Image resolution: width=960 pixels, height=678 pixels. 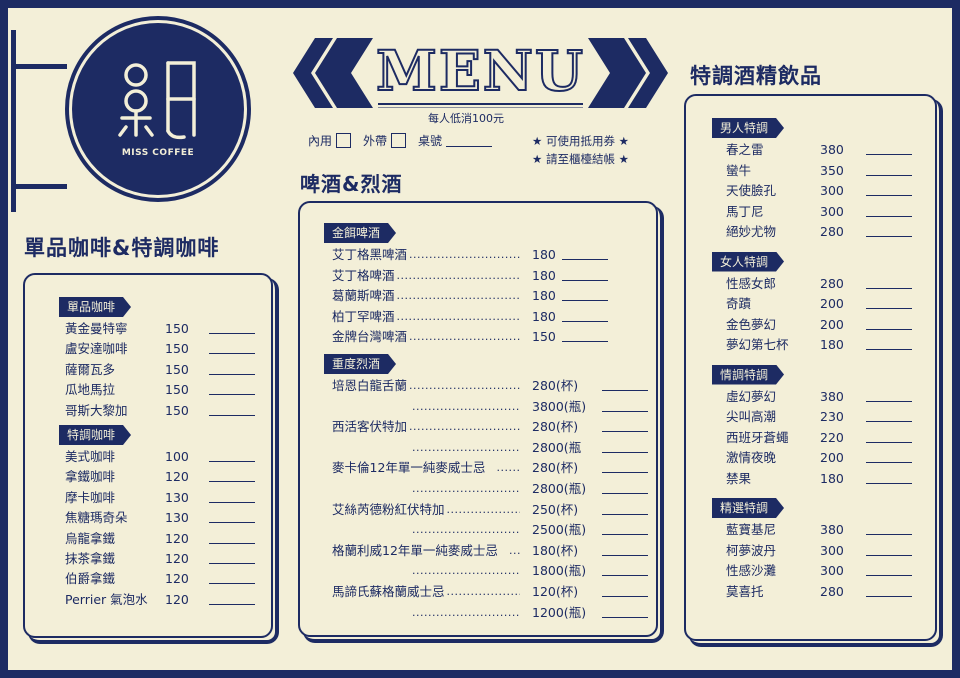 What do you see at coordinates (559, 488) in the screenshot?
I see `menu-item-price: 2800(瓶)` at bounding box center [559, 488].